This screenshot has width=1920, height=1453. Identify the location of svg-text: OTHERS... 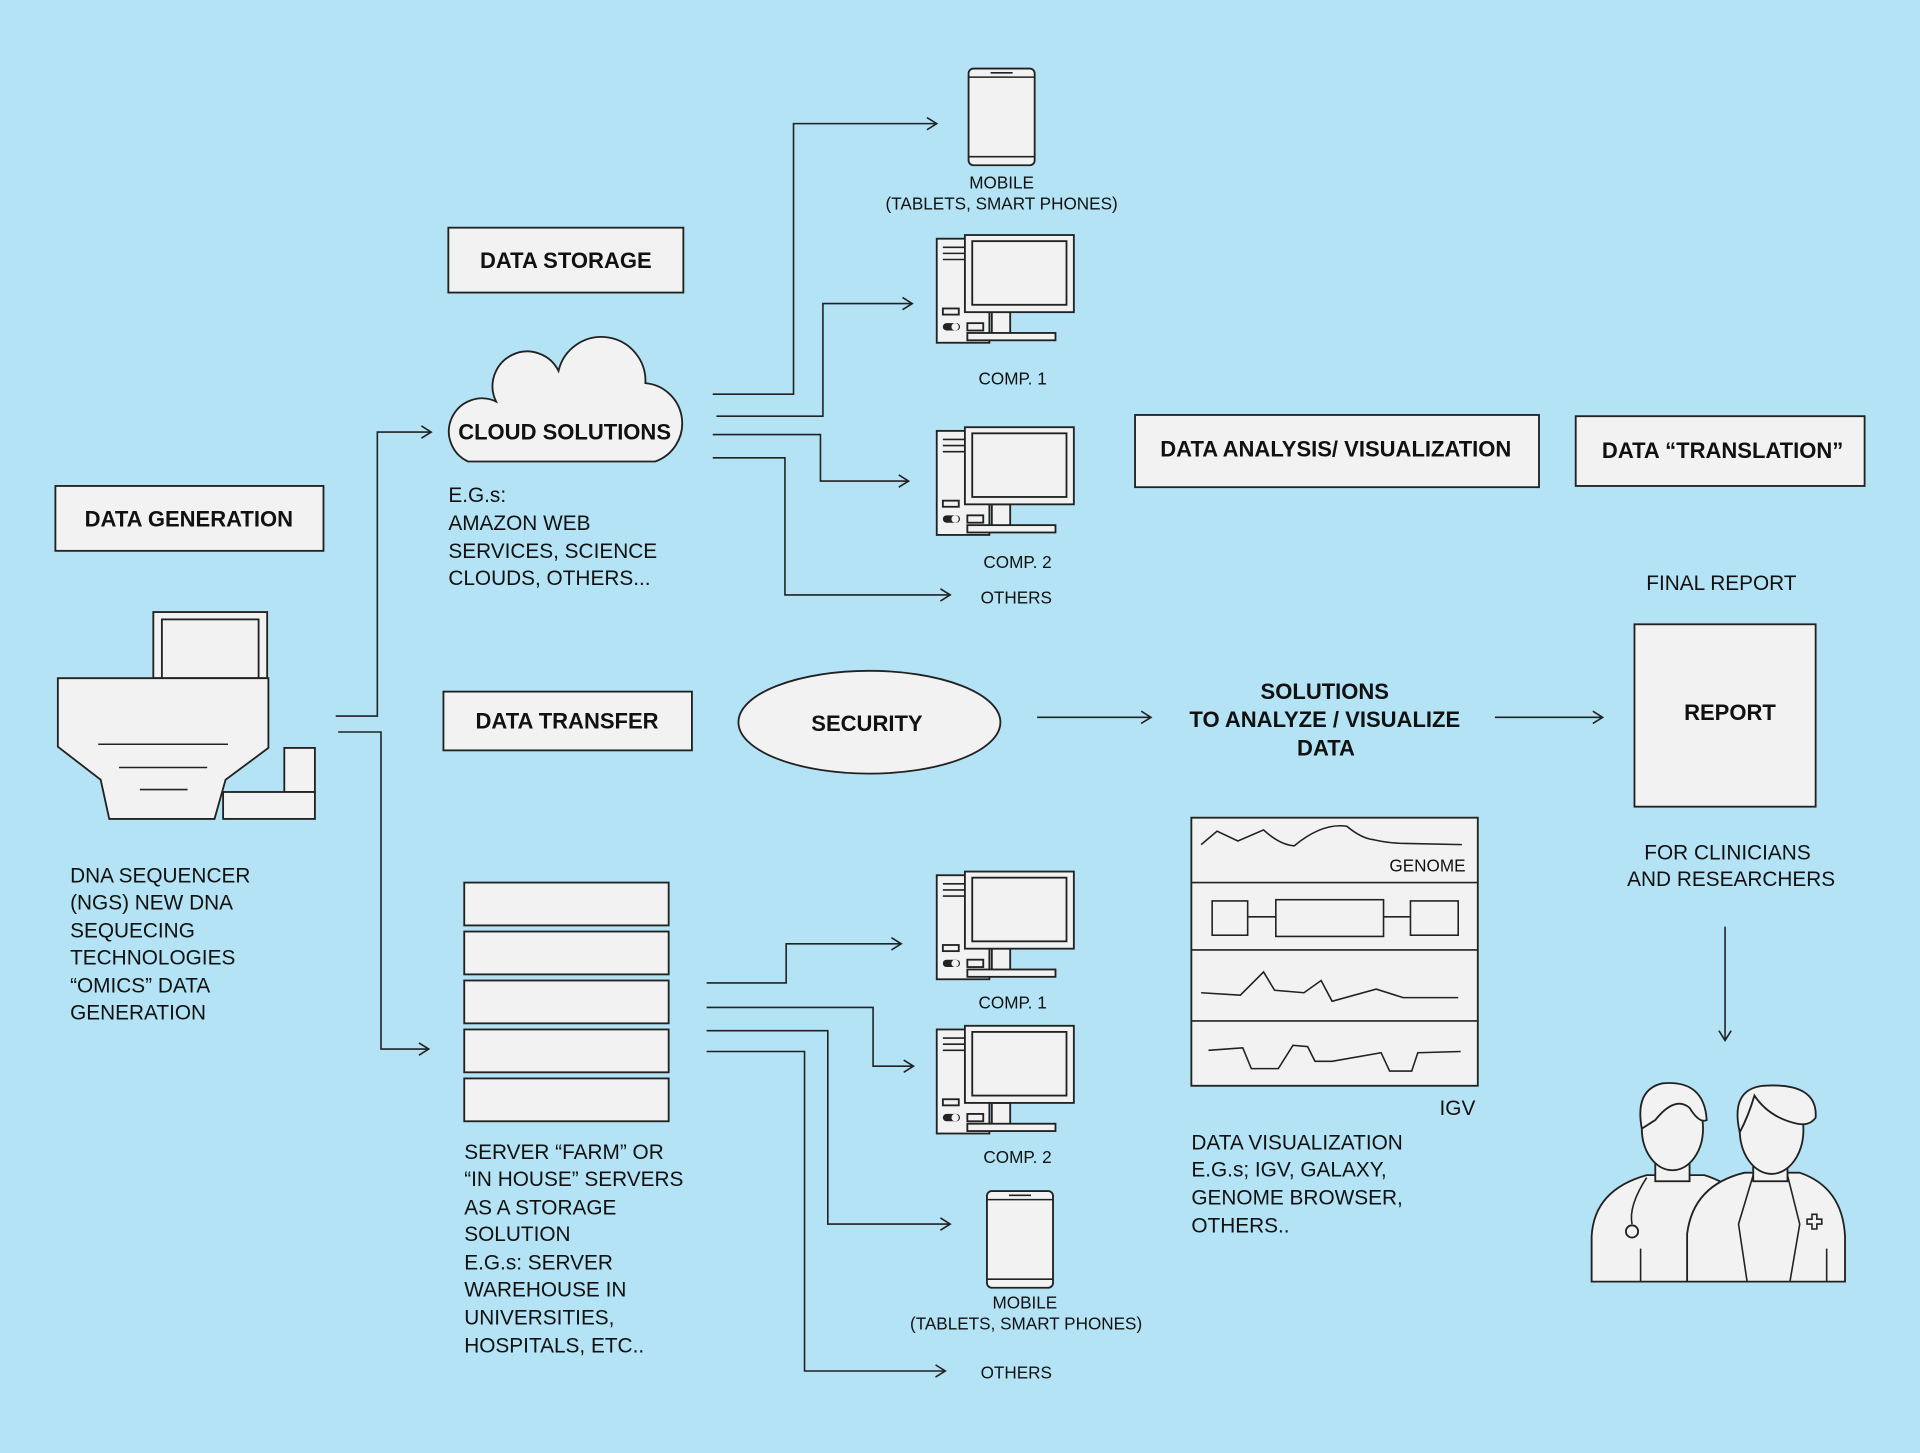
(1240, 1226).